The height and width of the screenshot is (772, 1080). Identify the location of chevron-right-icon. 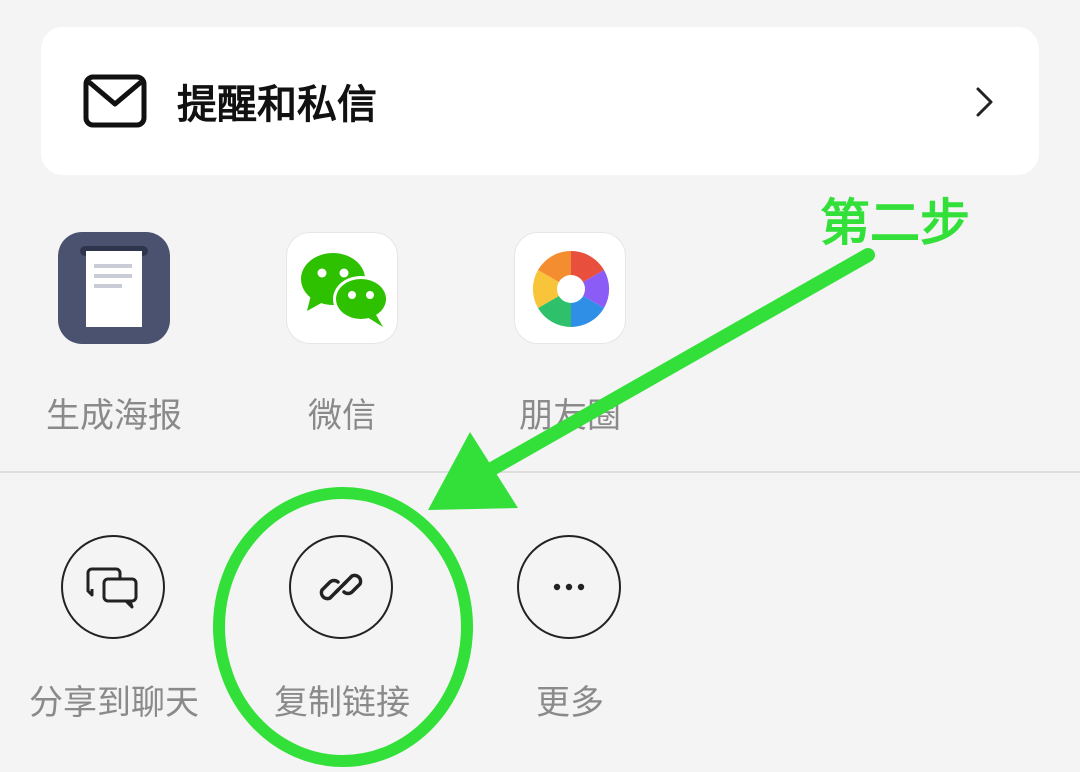
(984, 102).